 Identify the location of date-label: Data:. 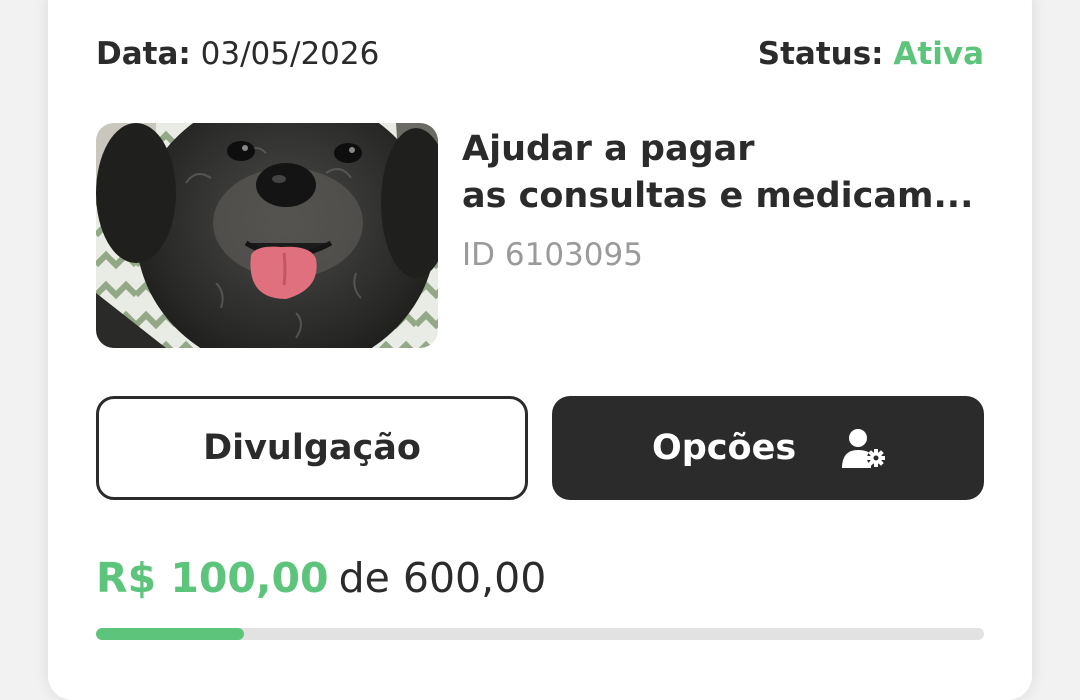
(143, 54).